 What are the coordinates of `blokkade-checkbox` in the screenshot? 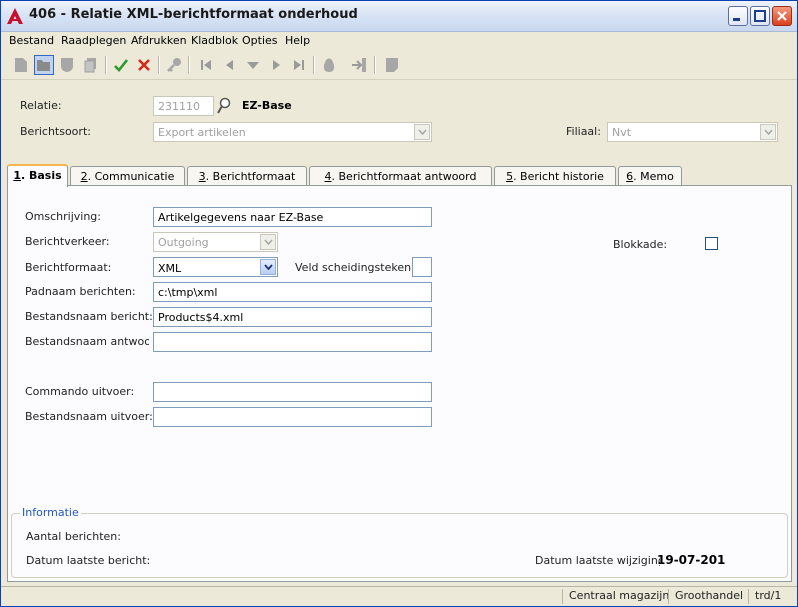 It's located at (711, 243).